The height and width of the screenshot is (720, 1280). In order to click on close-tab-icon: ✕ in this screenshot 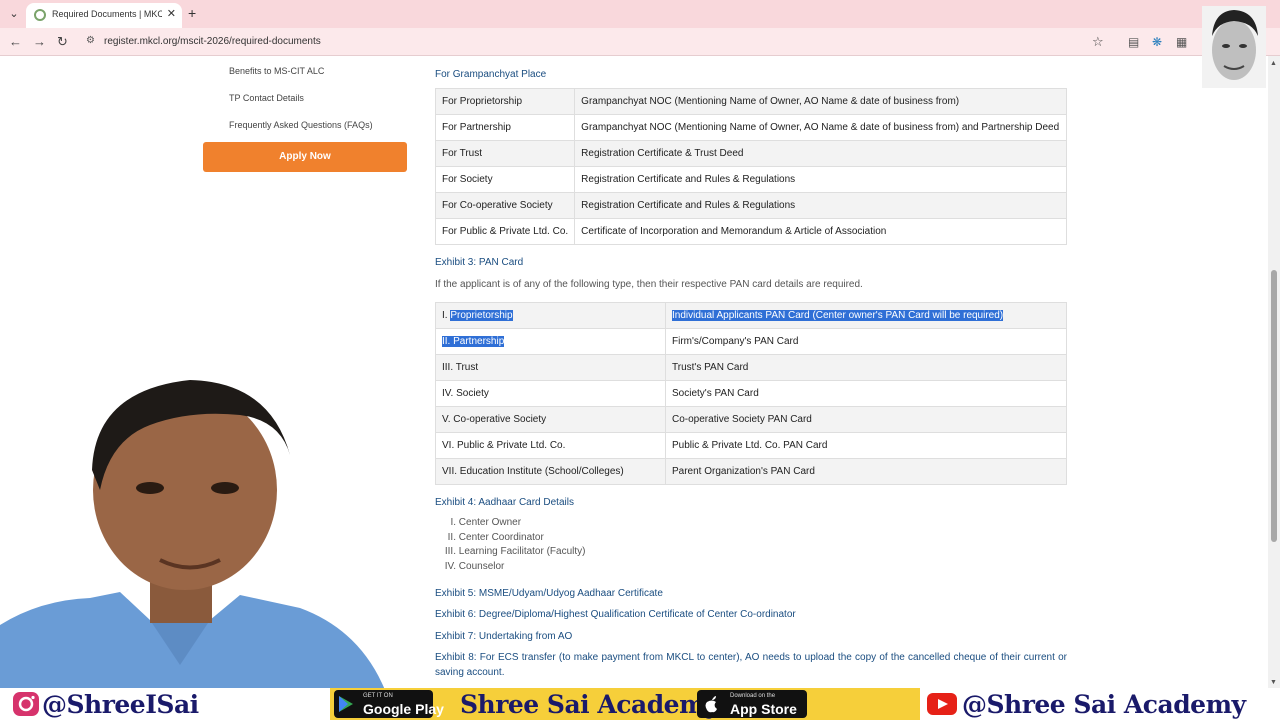, I will do `click(171, 13)`.